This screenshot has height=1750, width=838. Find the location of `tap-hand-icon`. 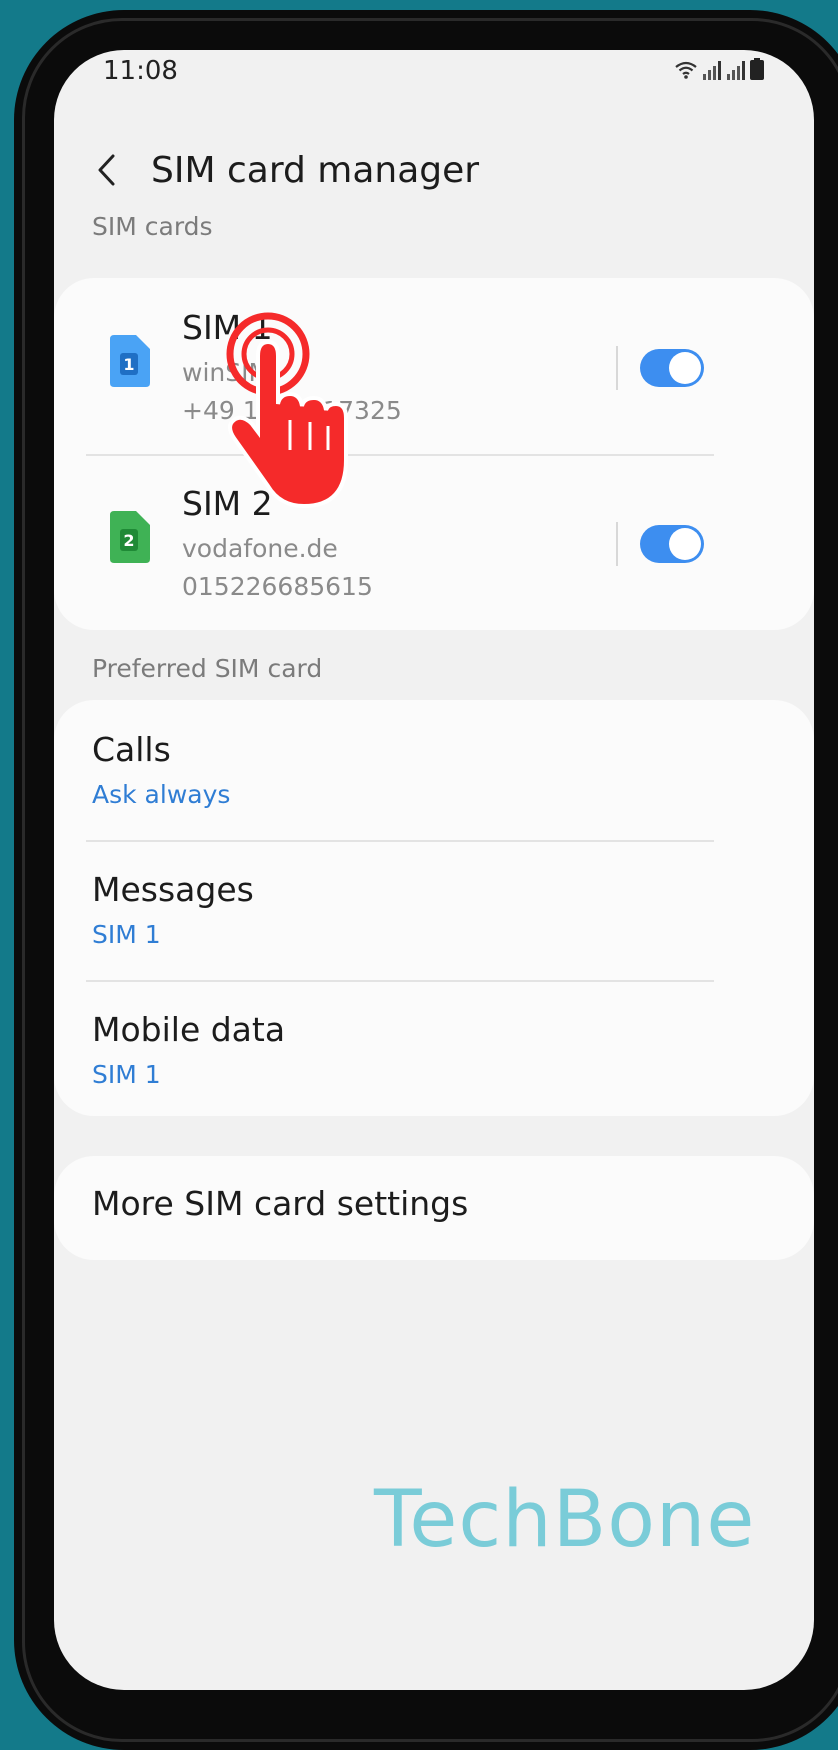

tap-hand-icon is located at coordinates (287, 410).